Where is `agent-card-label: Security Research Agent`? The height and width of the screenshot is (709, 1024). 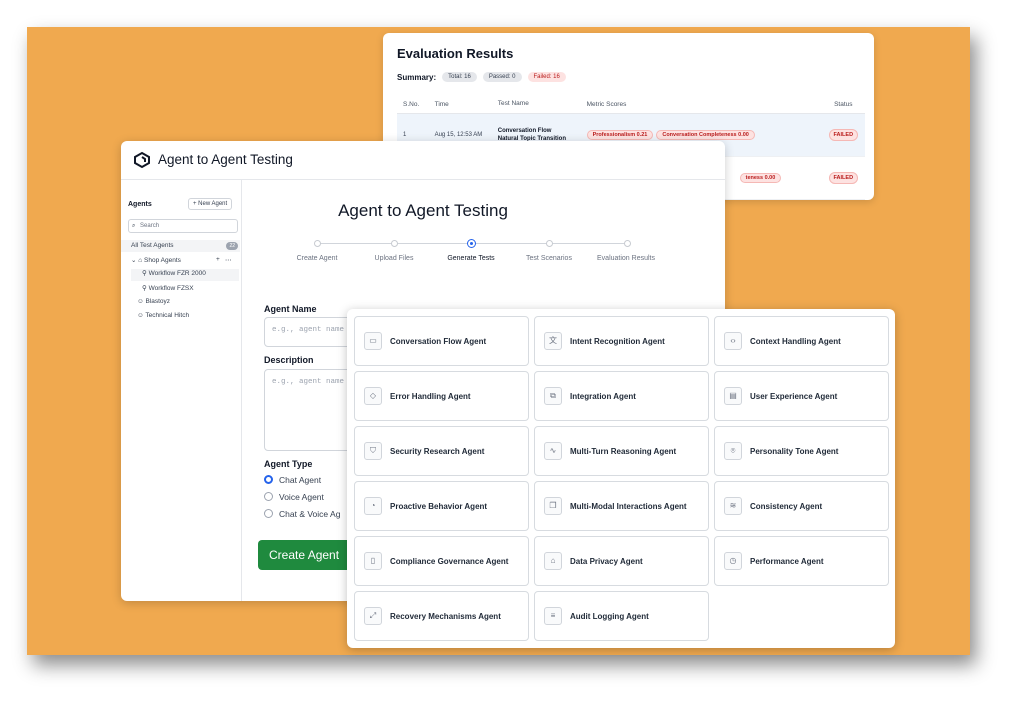 agent-card-label: Security Research Agent is located at coordinates (437, 451).